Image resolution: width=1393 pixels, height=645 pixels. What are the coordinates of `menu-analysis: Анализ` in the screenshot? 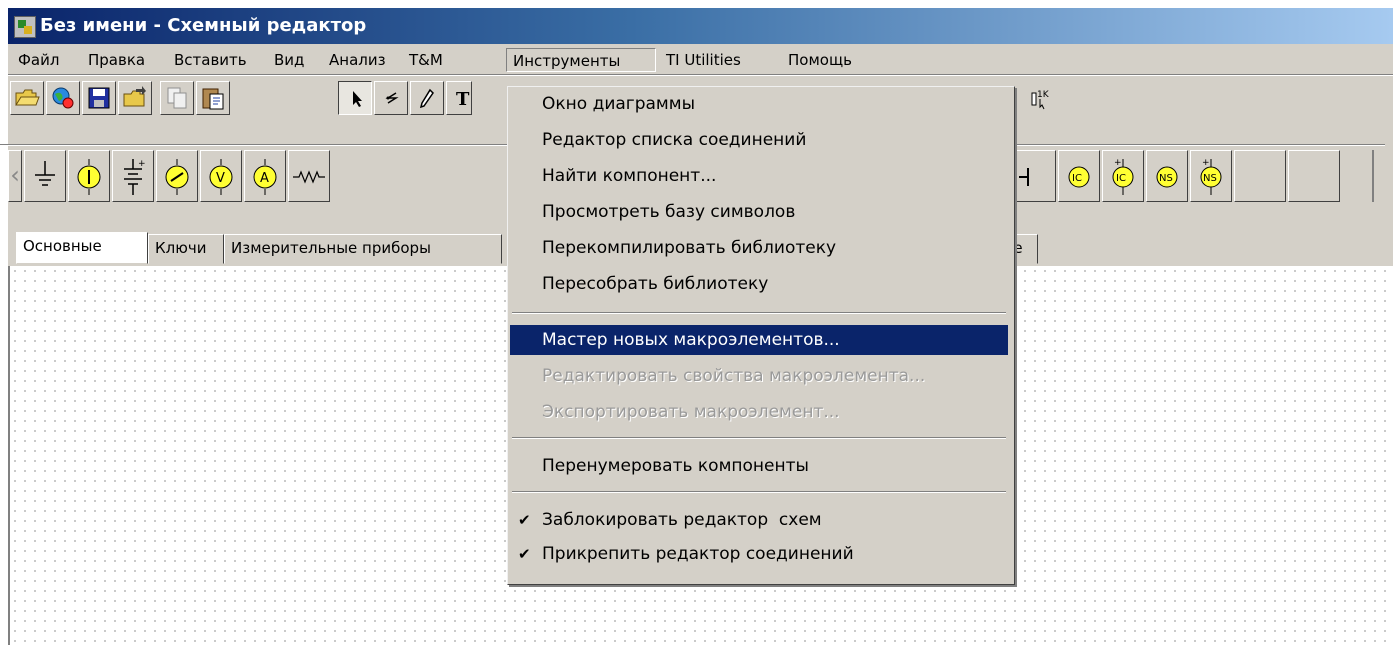 It's located at (357, 60).